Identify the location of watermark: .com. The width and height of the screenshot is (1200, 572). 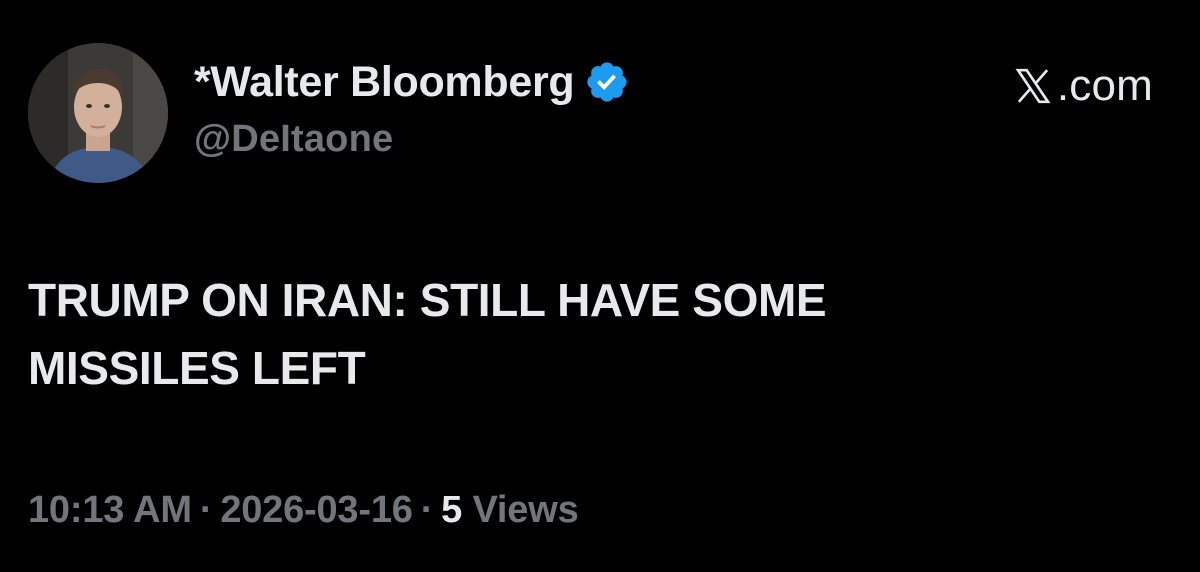
(1083, 86).